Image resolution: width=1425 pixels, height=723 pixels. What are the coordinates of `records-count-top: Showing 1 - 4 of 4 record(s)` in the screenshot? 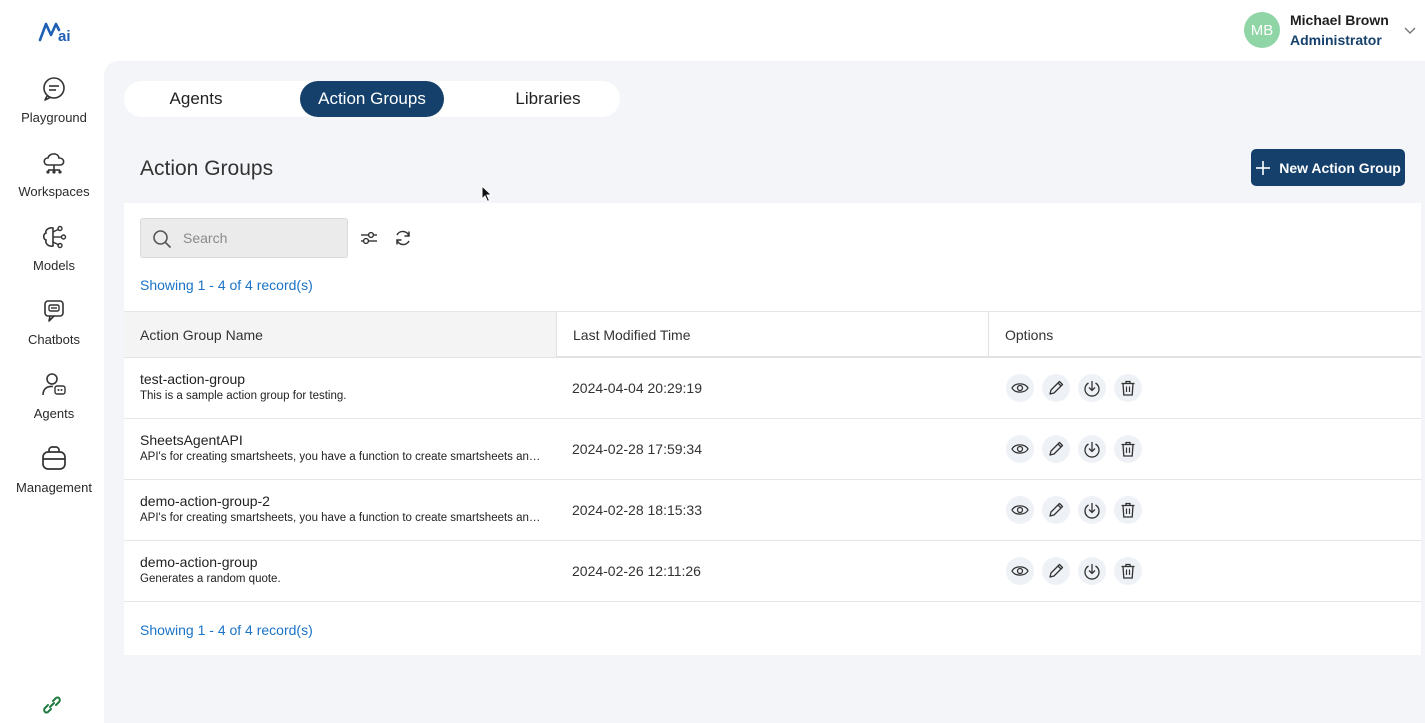 It's located at (226, 285).